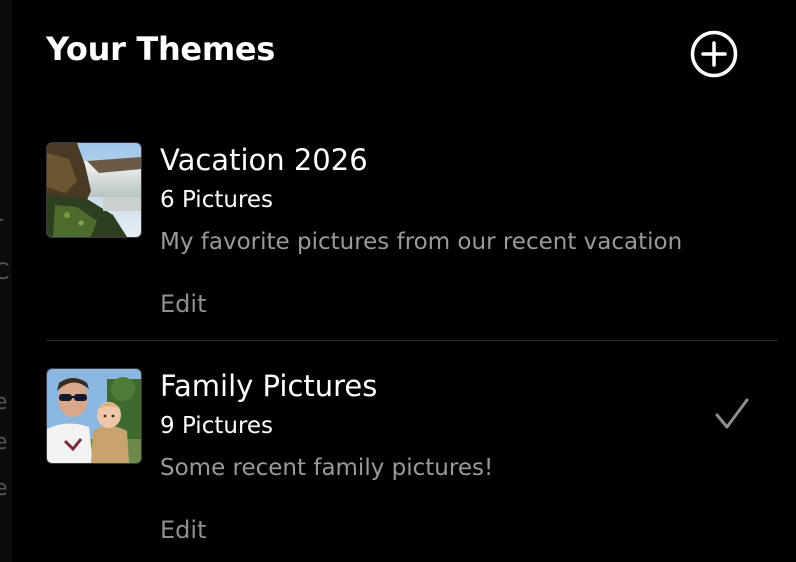 The width and height of the screenshot is (796, 562). What do you see at coordinates (6, 281) in the screenshot?
I see `background-view-edge: r C i e e e` at bounding box center [6, 281].